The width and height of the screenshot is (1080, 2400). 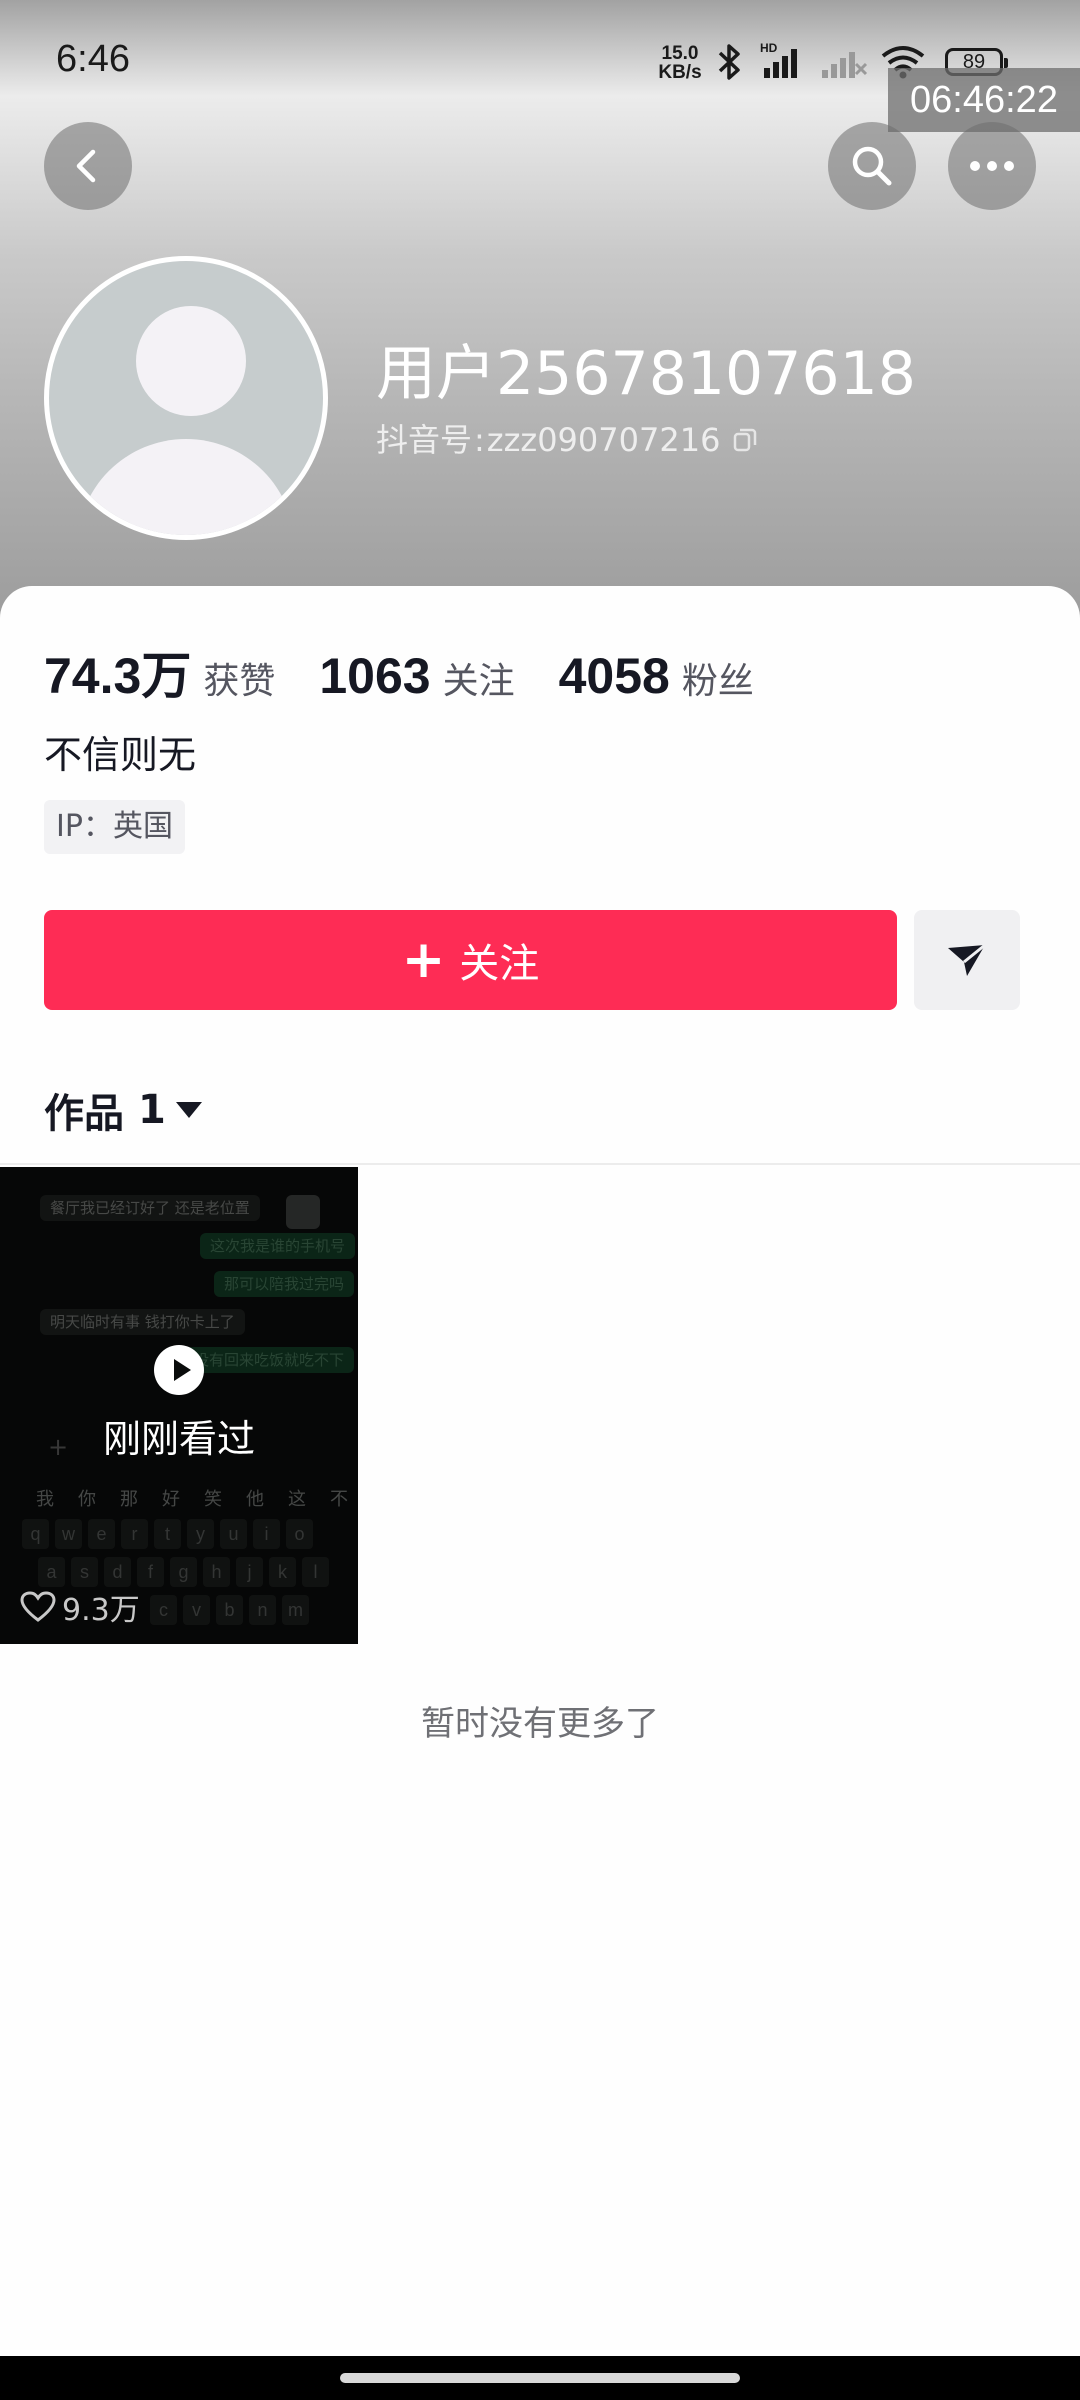 I want to click on plus-icon: +, so click(x=423, y=960).